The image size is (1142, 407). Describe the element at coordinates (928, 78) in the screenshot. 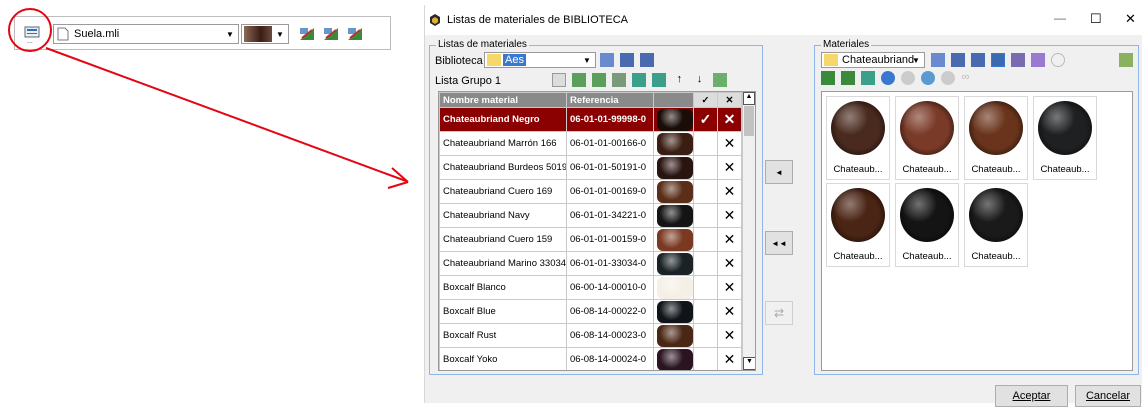

I see `material-new-icon` at that location.